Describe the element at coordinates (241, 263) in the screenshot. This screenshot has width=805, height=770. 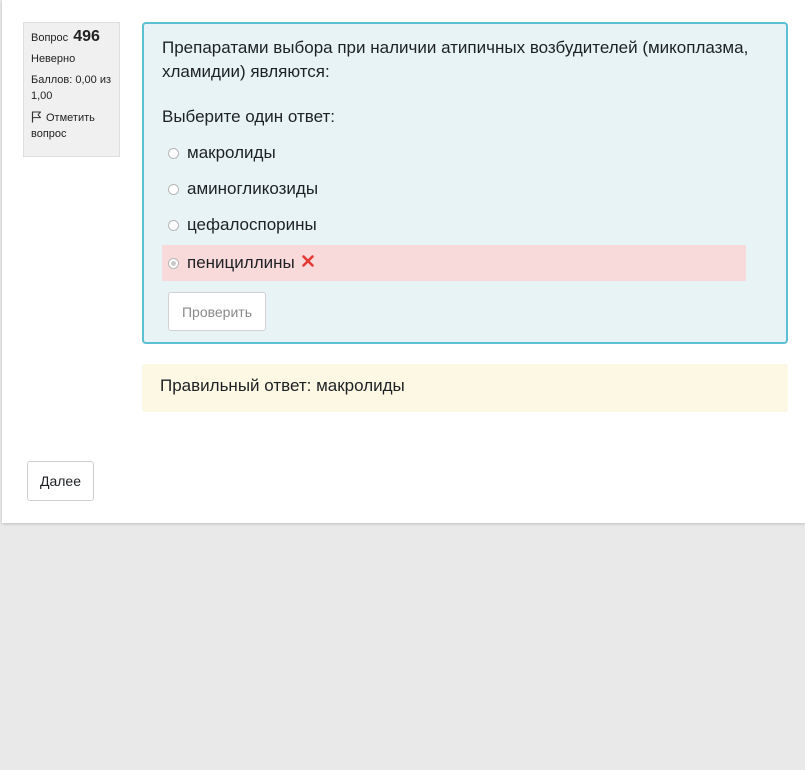
I see `answer-label: пенициллины` at that location.